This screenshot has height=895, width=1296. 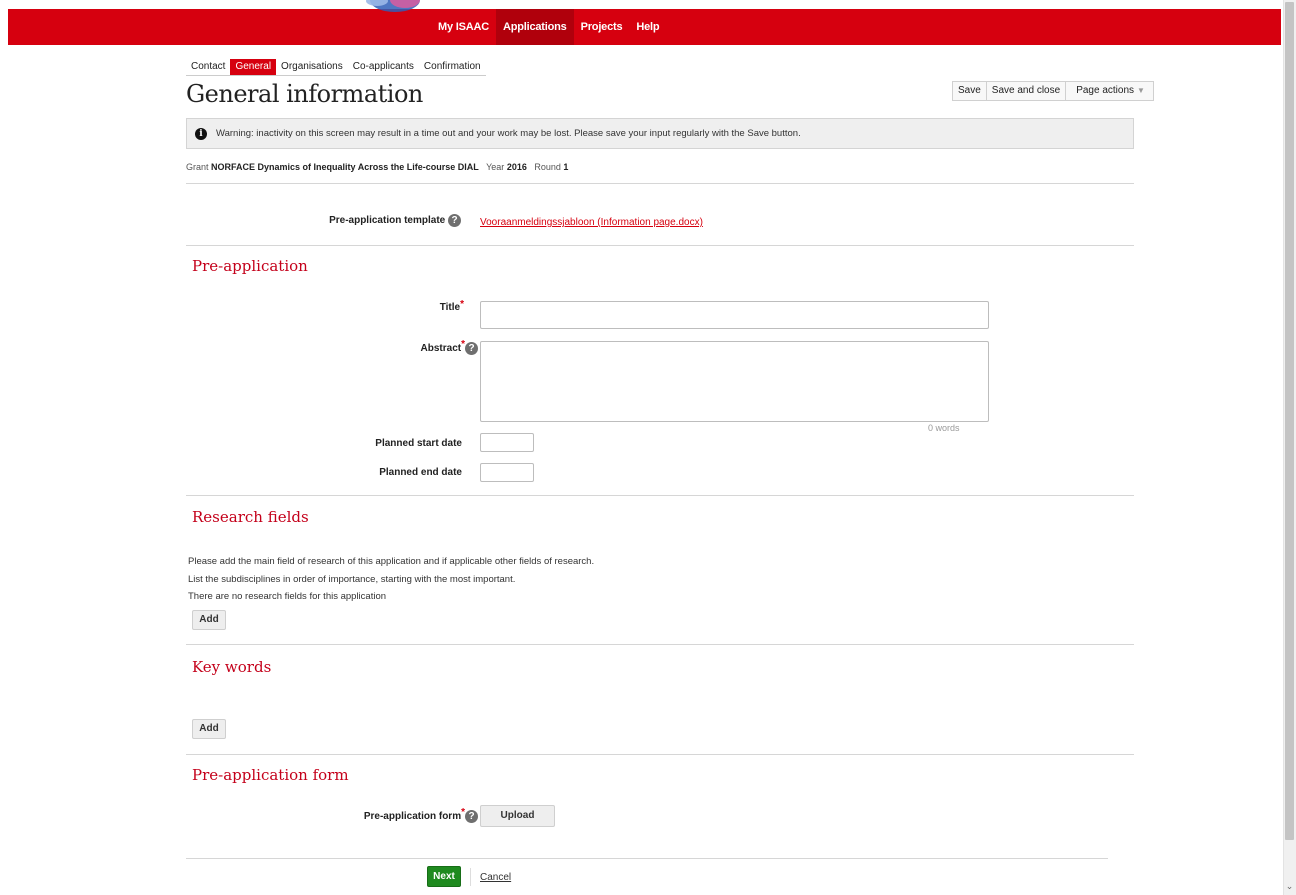 I want to click on isaac-logo, so click(x=396, y=9).